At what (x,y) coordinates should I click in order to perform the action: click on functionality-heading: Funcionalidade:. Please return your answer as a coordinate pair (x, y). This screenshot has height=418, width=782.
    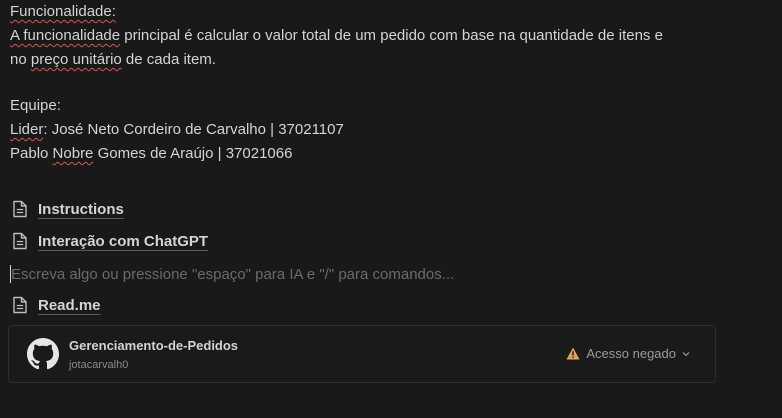
    Looking at the image, I should click on (63, 11).